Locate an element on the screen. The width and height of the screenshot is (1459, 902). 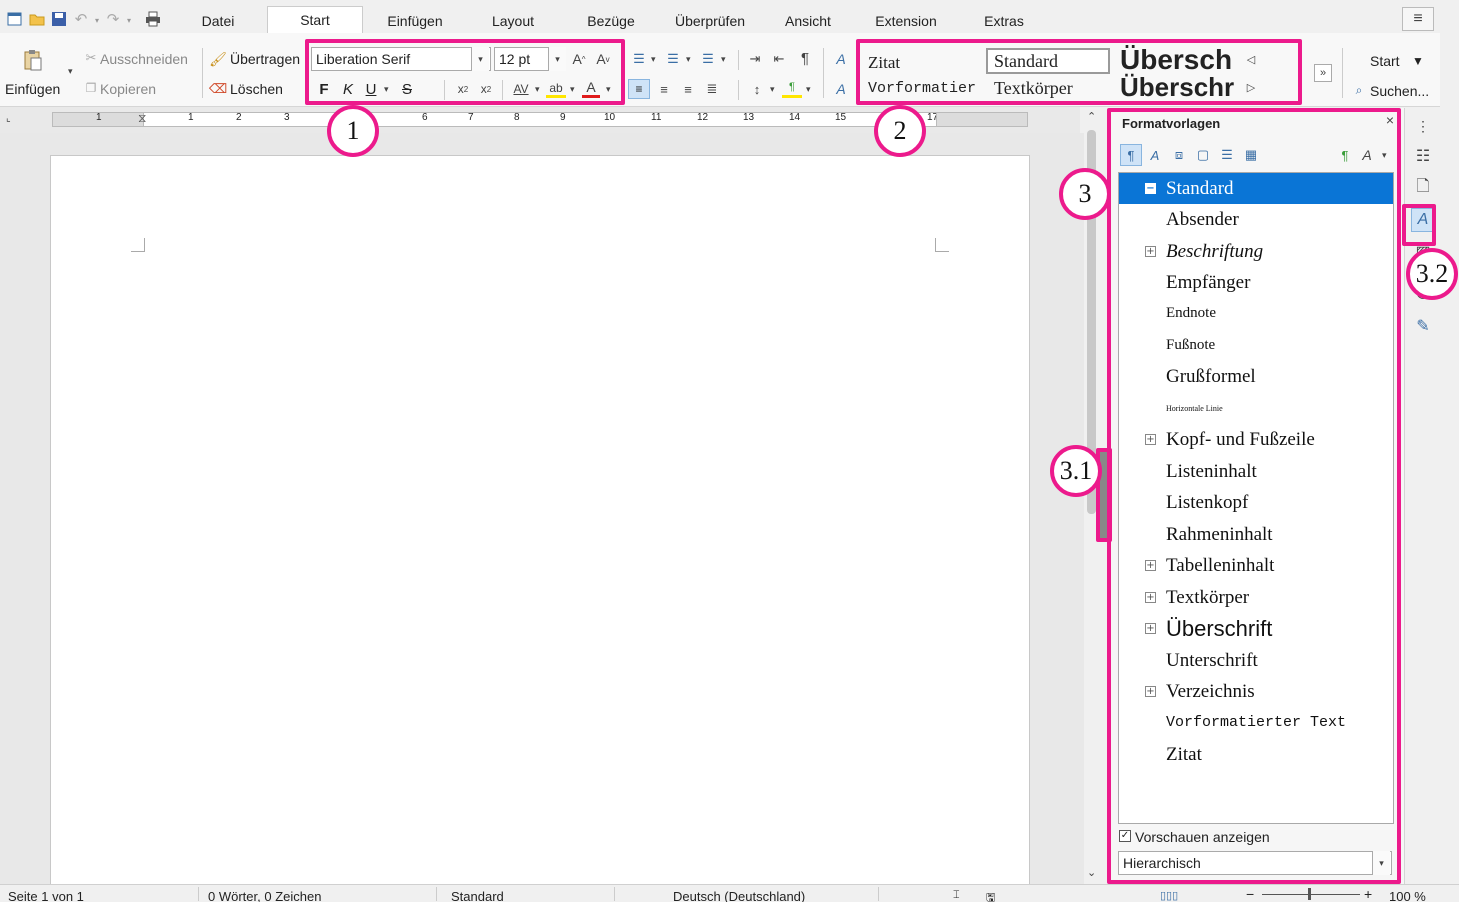
italic-button: K is located at coordinates (348, 89).